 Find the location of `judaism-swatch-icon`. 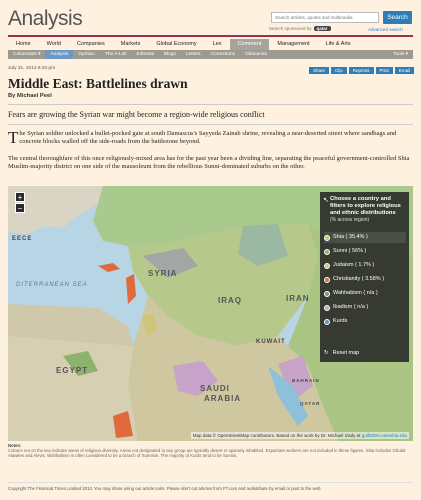

judaism-swatch-icon is located at coordinates (327, 265).